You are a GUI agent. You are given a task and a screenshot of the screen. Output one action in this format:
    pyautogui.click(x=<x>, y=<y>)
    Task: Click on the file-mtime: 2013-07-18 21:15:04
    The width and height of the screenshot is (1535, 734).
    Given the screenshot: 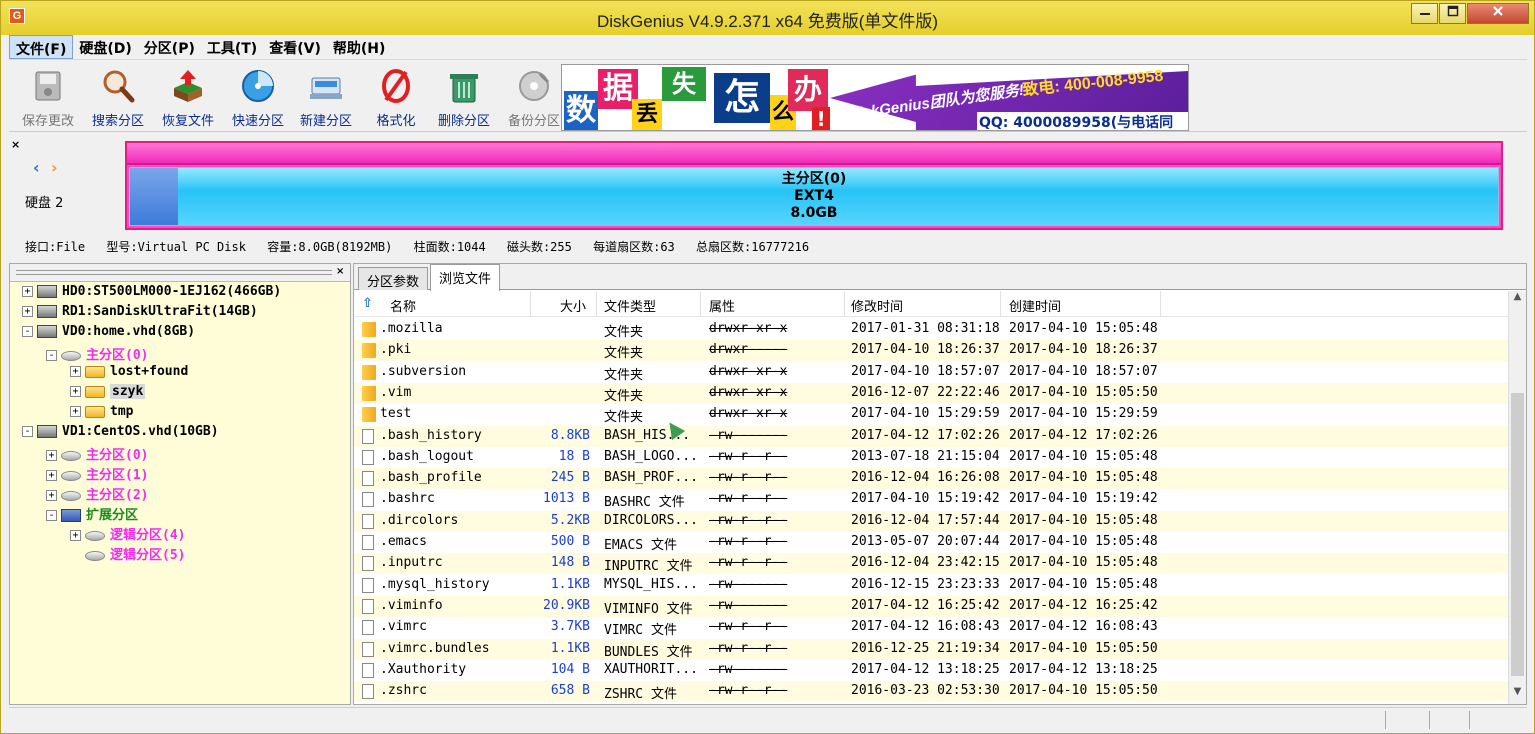 What is the action you would take?
    pyautogui.click(x=925, y=456)
    